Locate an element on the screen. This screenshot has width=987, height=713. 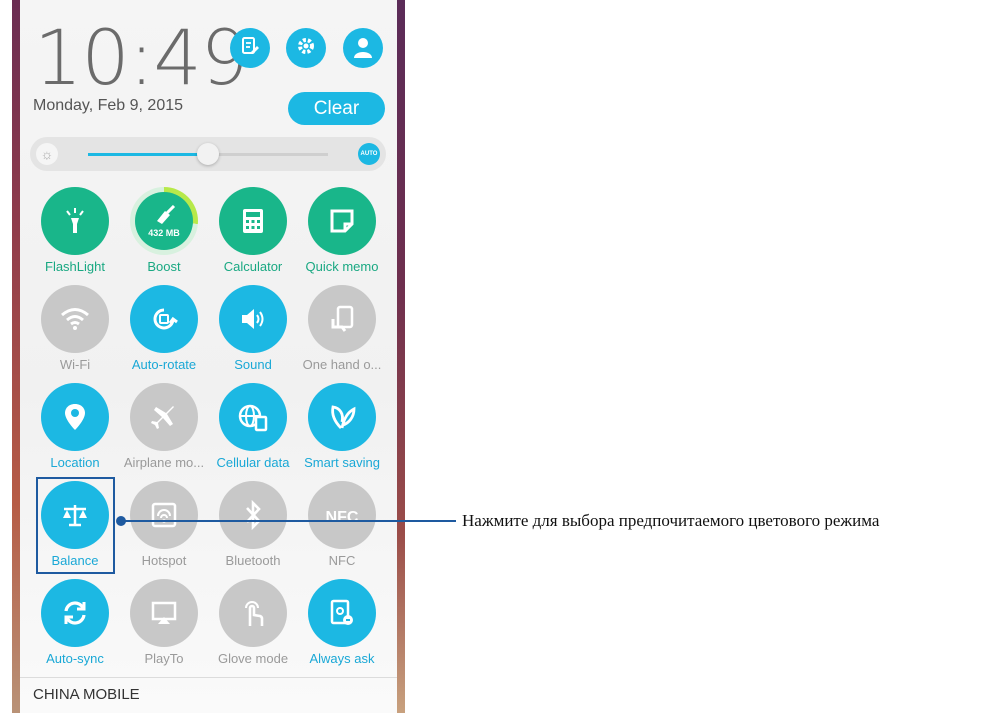
tile-button-bluetooth is located at coordinates (253, 515).